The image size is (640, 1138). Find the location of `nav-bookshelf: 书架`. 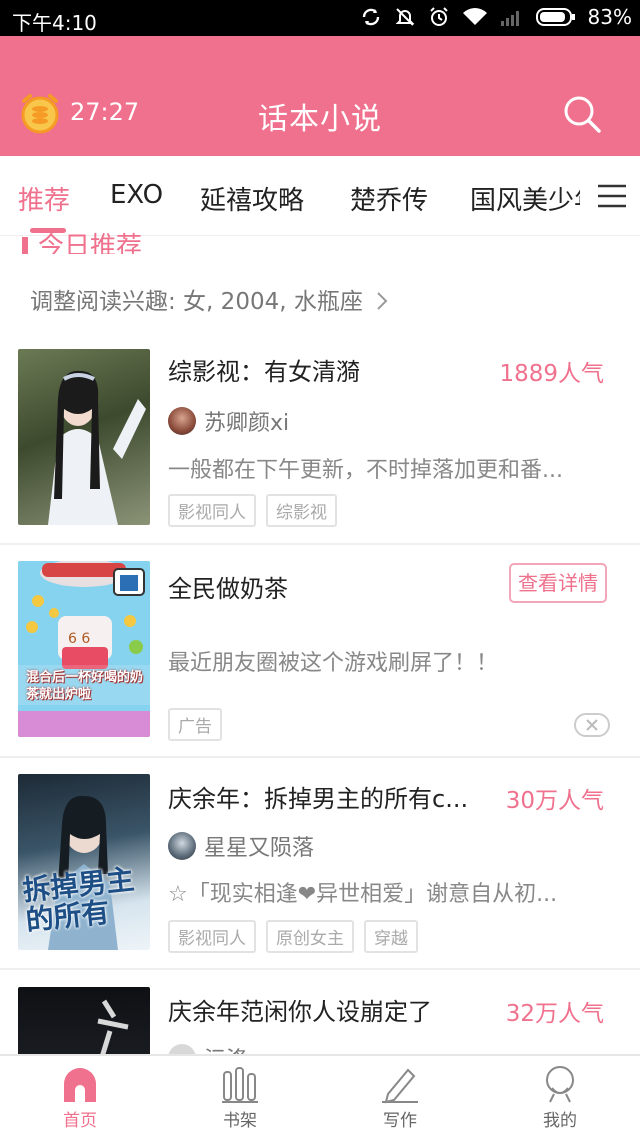

nav-bookshelf: 书架 is located at coordinates (240, 1097).